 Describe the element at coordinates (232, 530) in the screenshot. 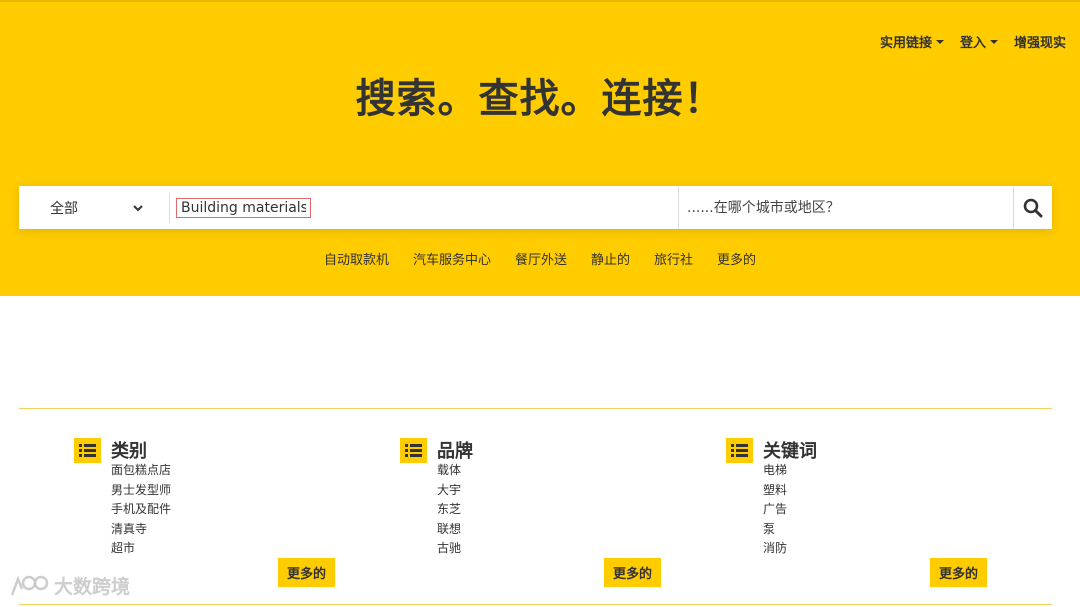

I see `list-item: 清真寺` at that location.